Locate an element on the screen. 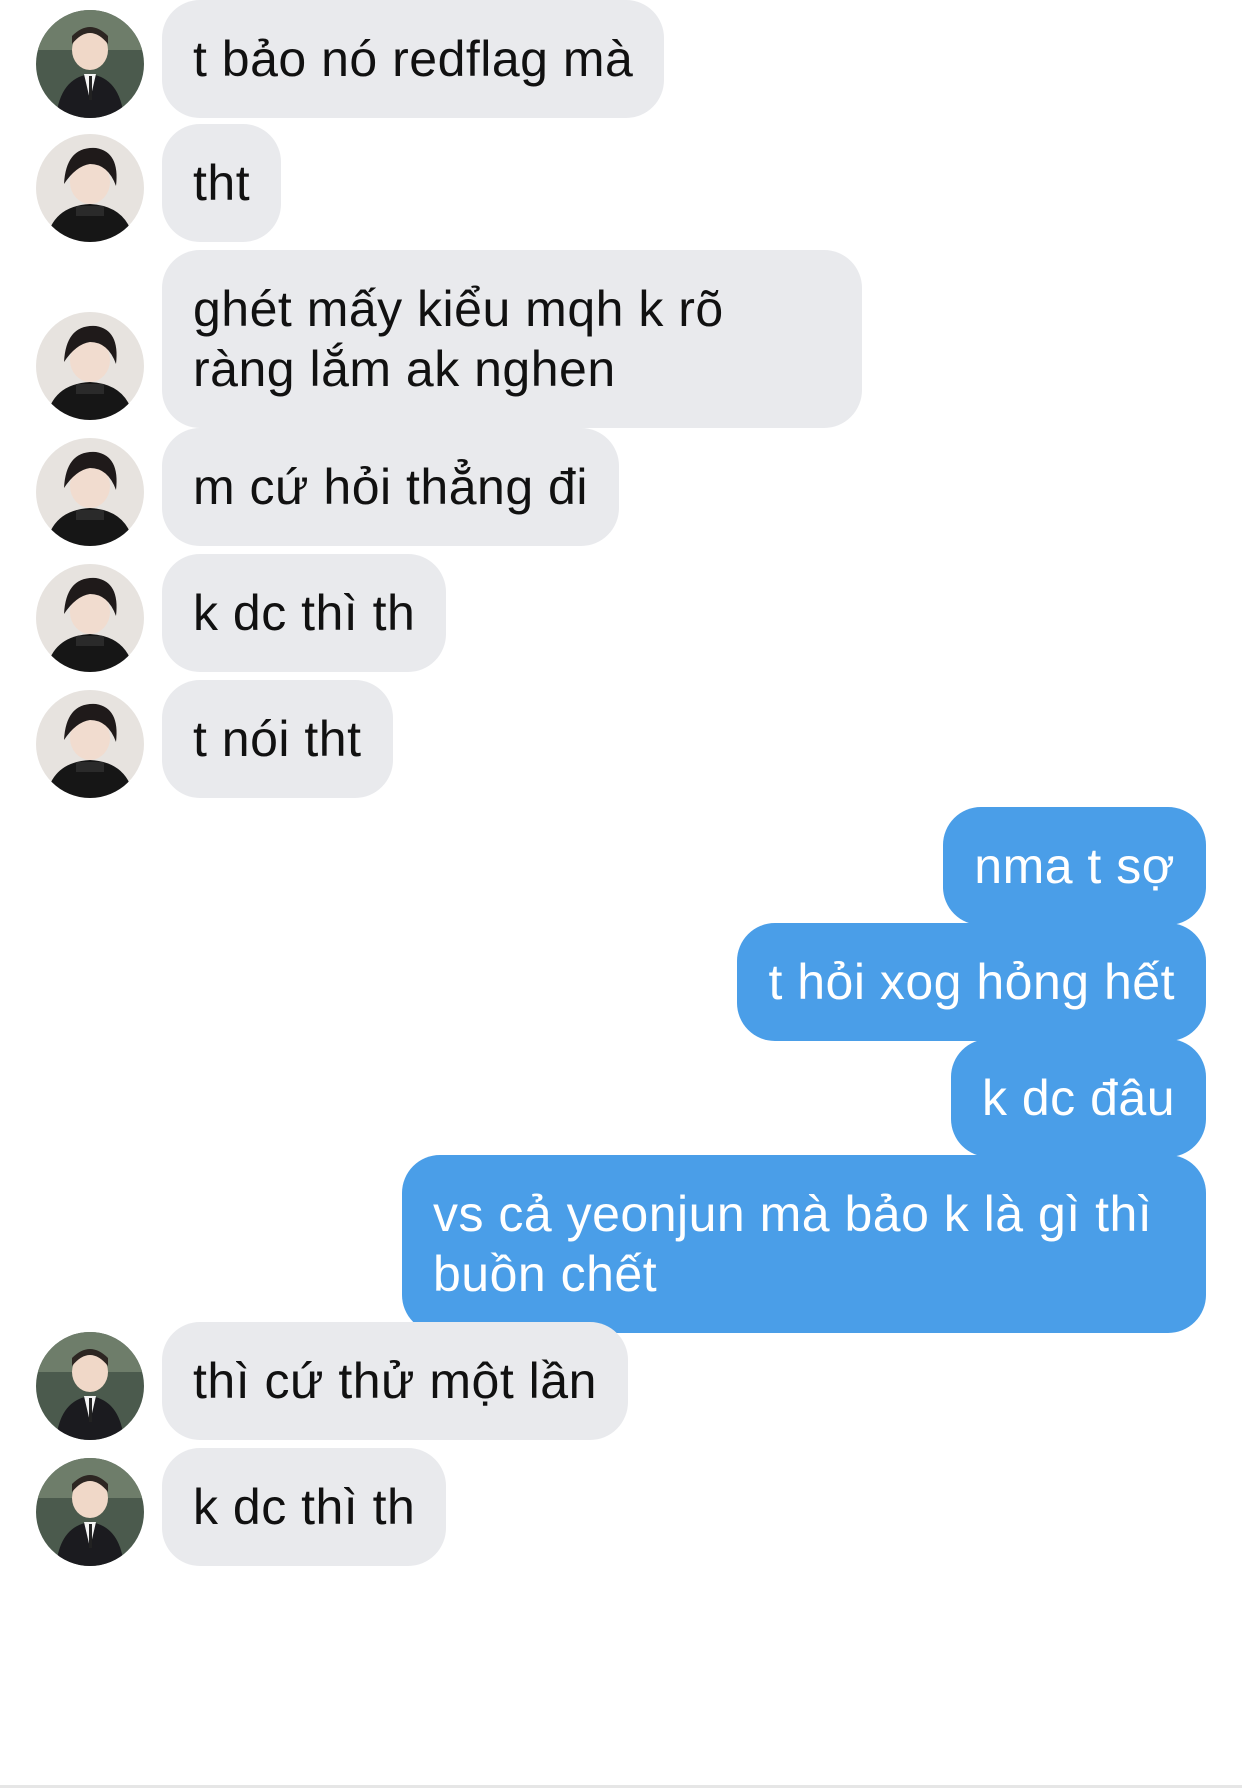  message-bubble: t nói tht is located at coordinates (277, 739).